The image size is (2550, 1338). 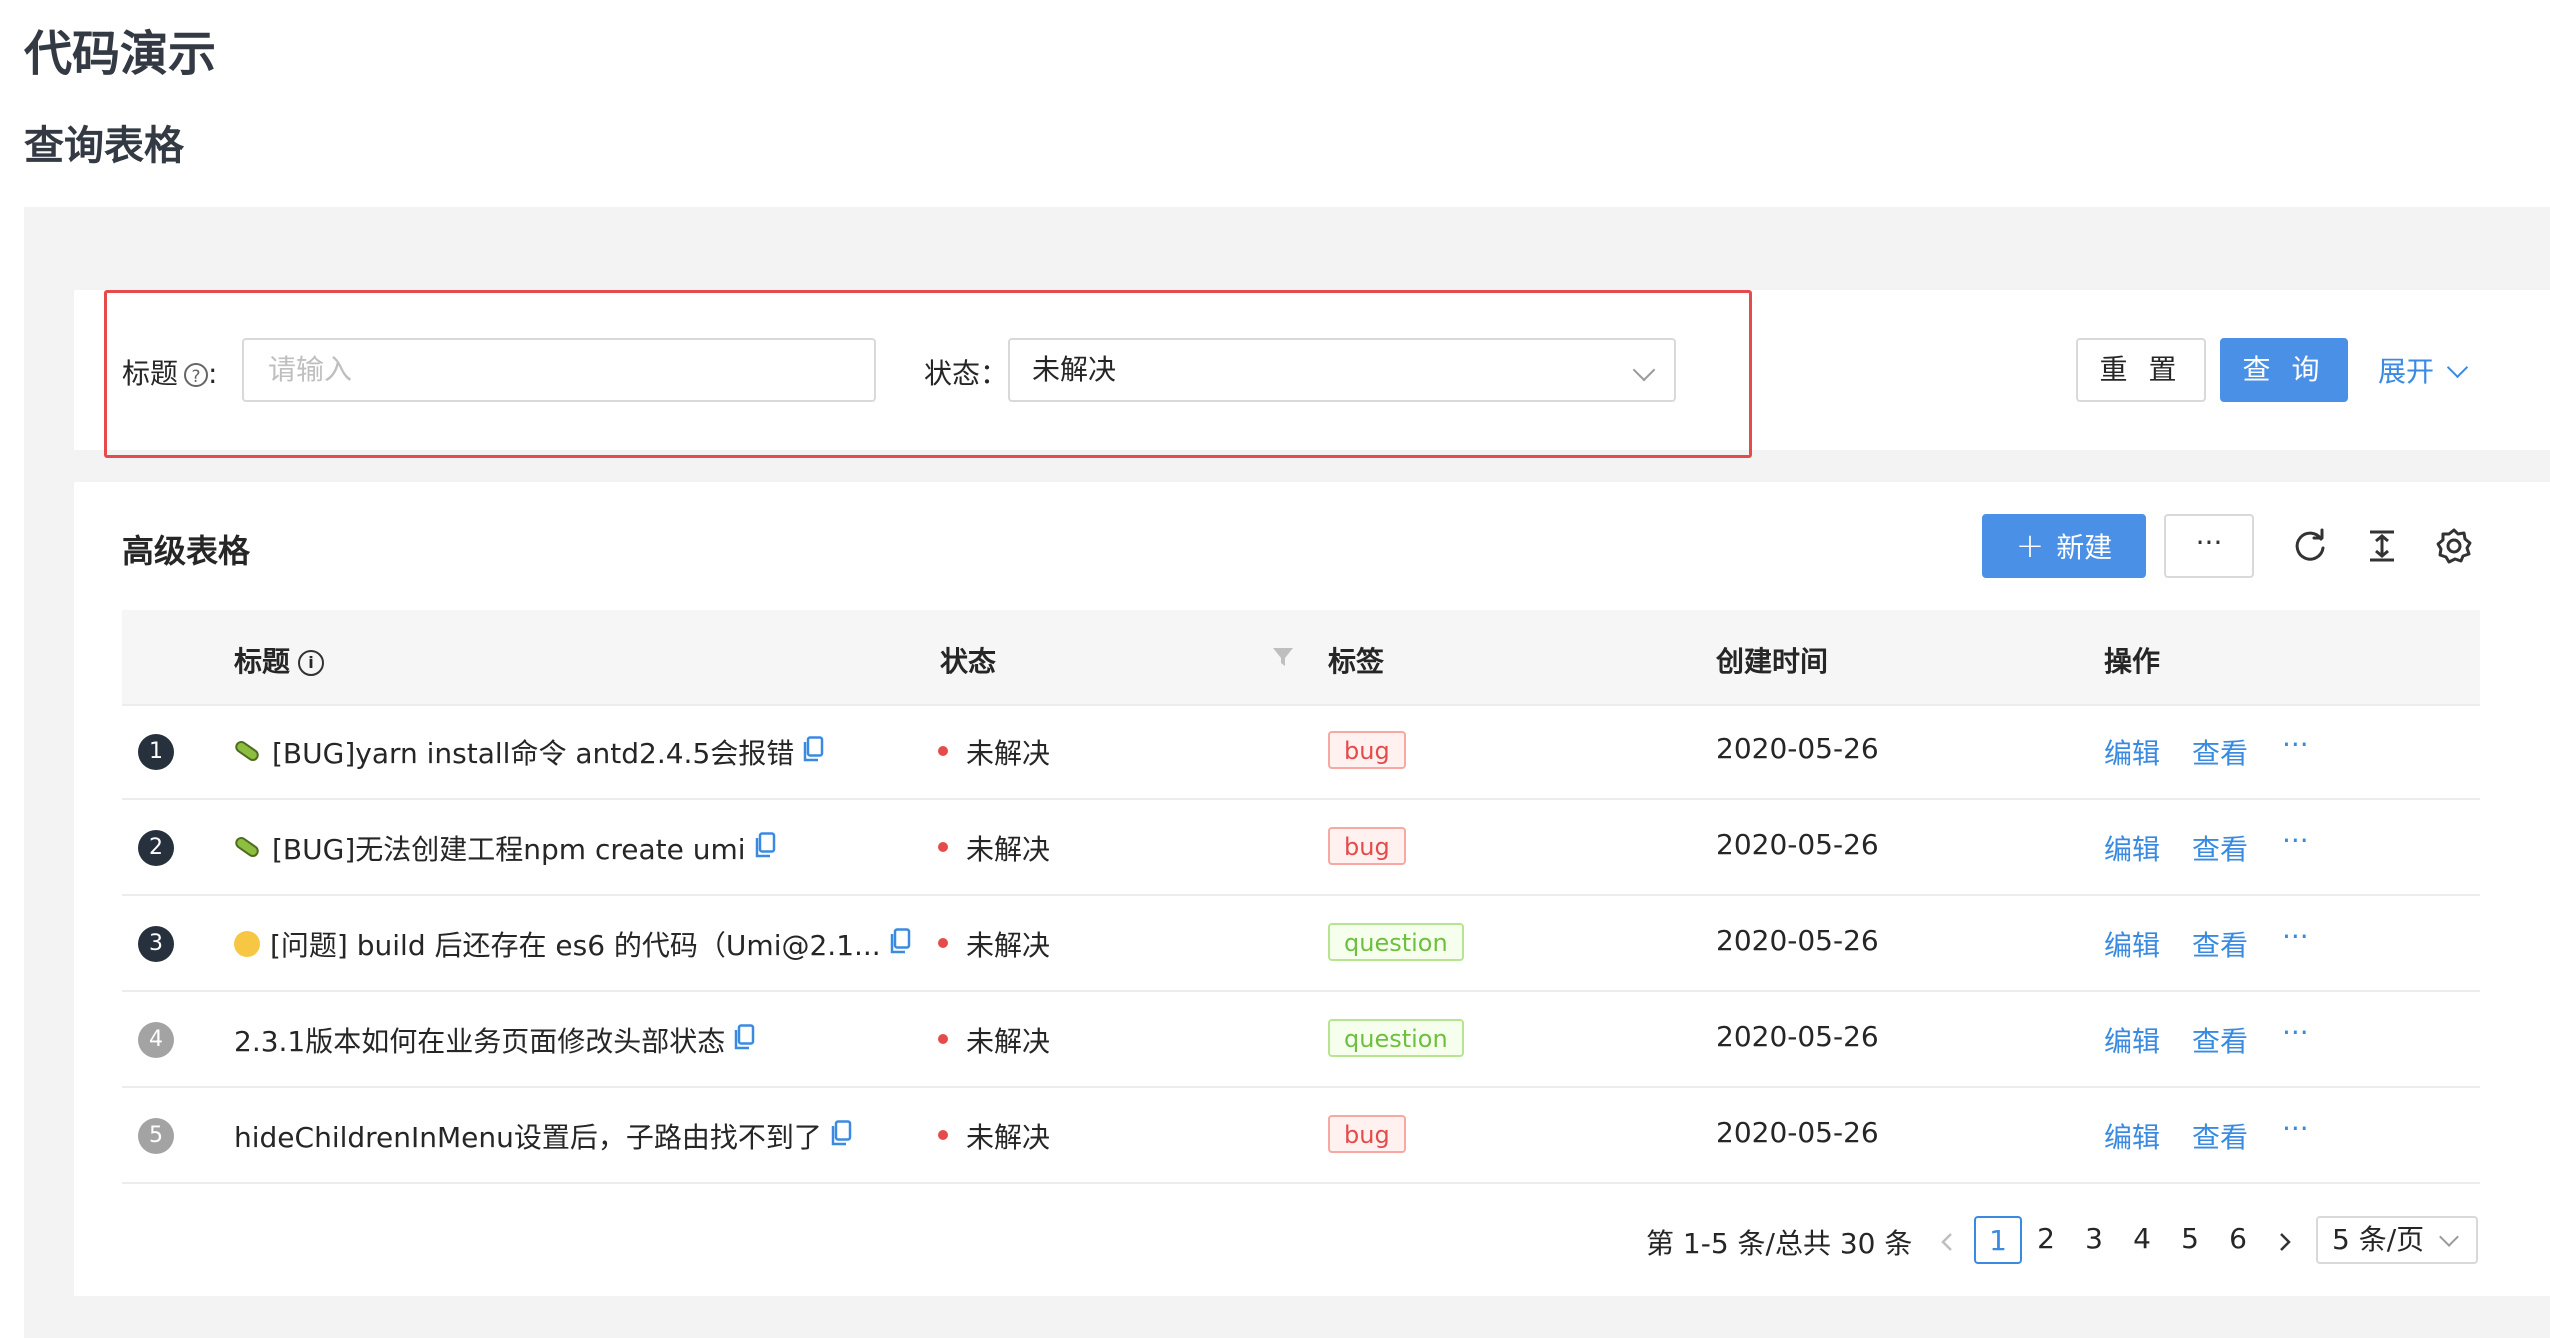 I want to click on page-4-button: 4, so click(x=2142, y=1240).